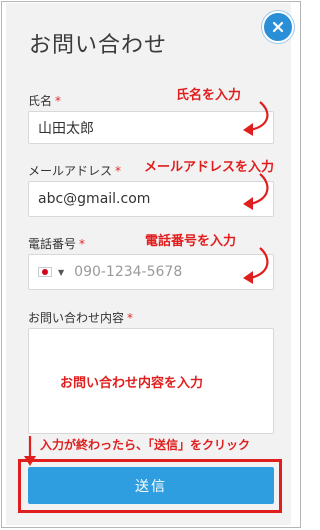 The height and width of the screenshot is (530, 320). I want to click on close-icon, so click(278, 27).